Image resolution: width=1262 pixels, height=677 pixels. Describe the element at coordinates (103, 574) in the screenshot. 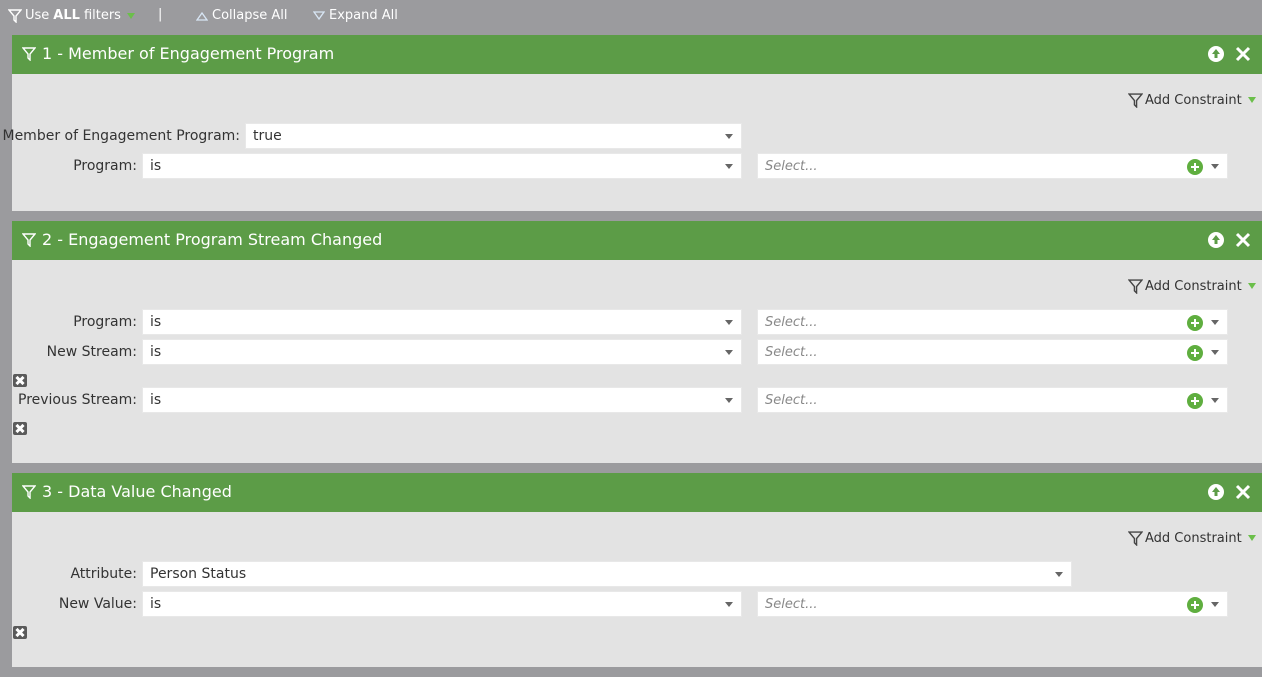

I see `constraint-label: Attribute:` at that location.